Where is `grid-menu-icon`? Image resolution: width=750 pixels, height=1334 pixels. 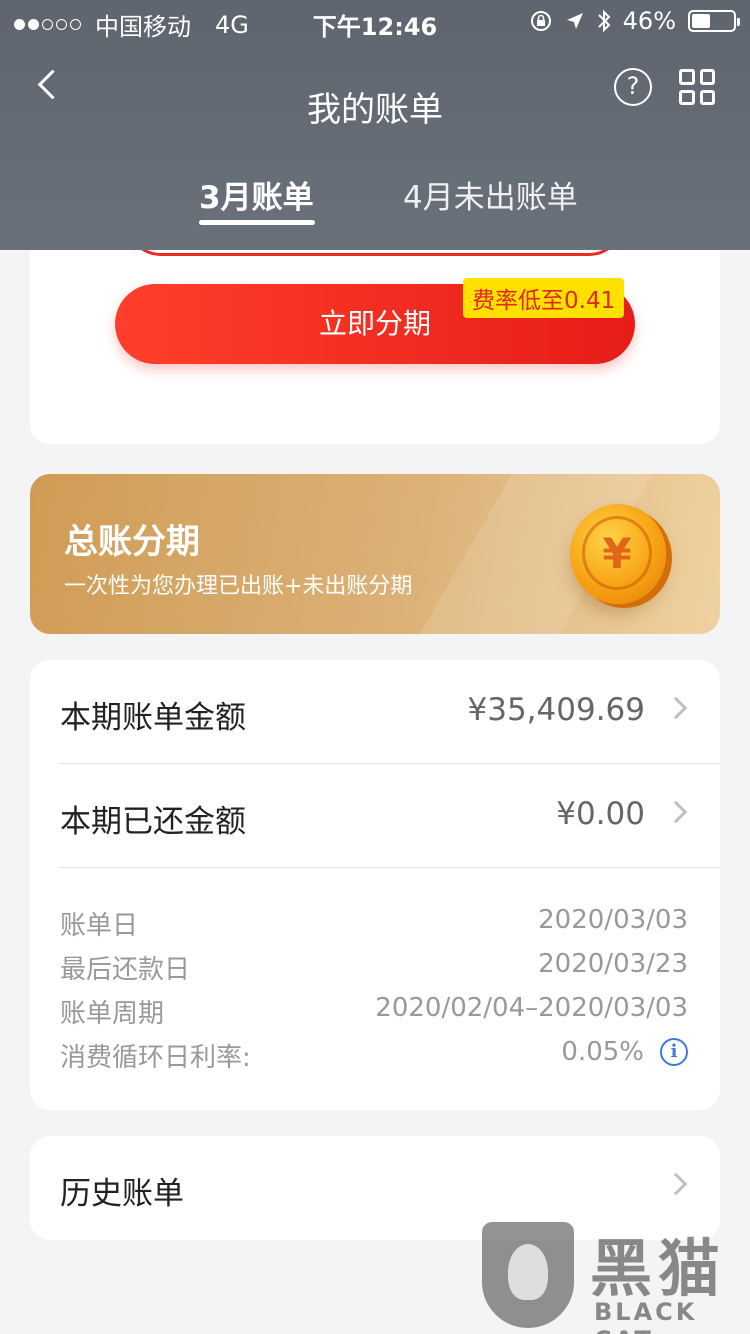
grid-menu-icon is located at coordinates (697, 87).